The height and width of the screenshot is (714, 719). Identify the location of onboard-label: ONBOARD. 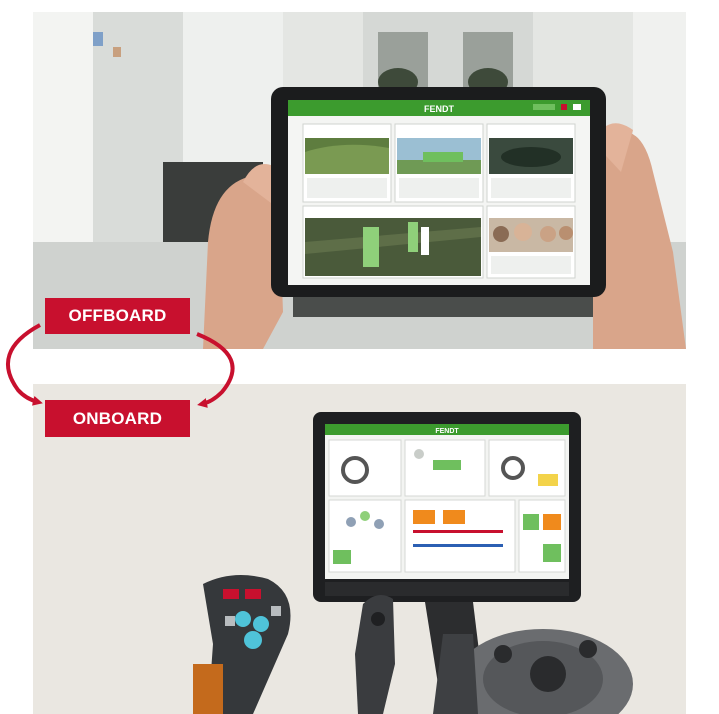
(117, 418).